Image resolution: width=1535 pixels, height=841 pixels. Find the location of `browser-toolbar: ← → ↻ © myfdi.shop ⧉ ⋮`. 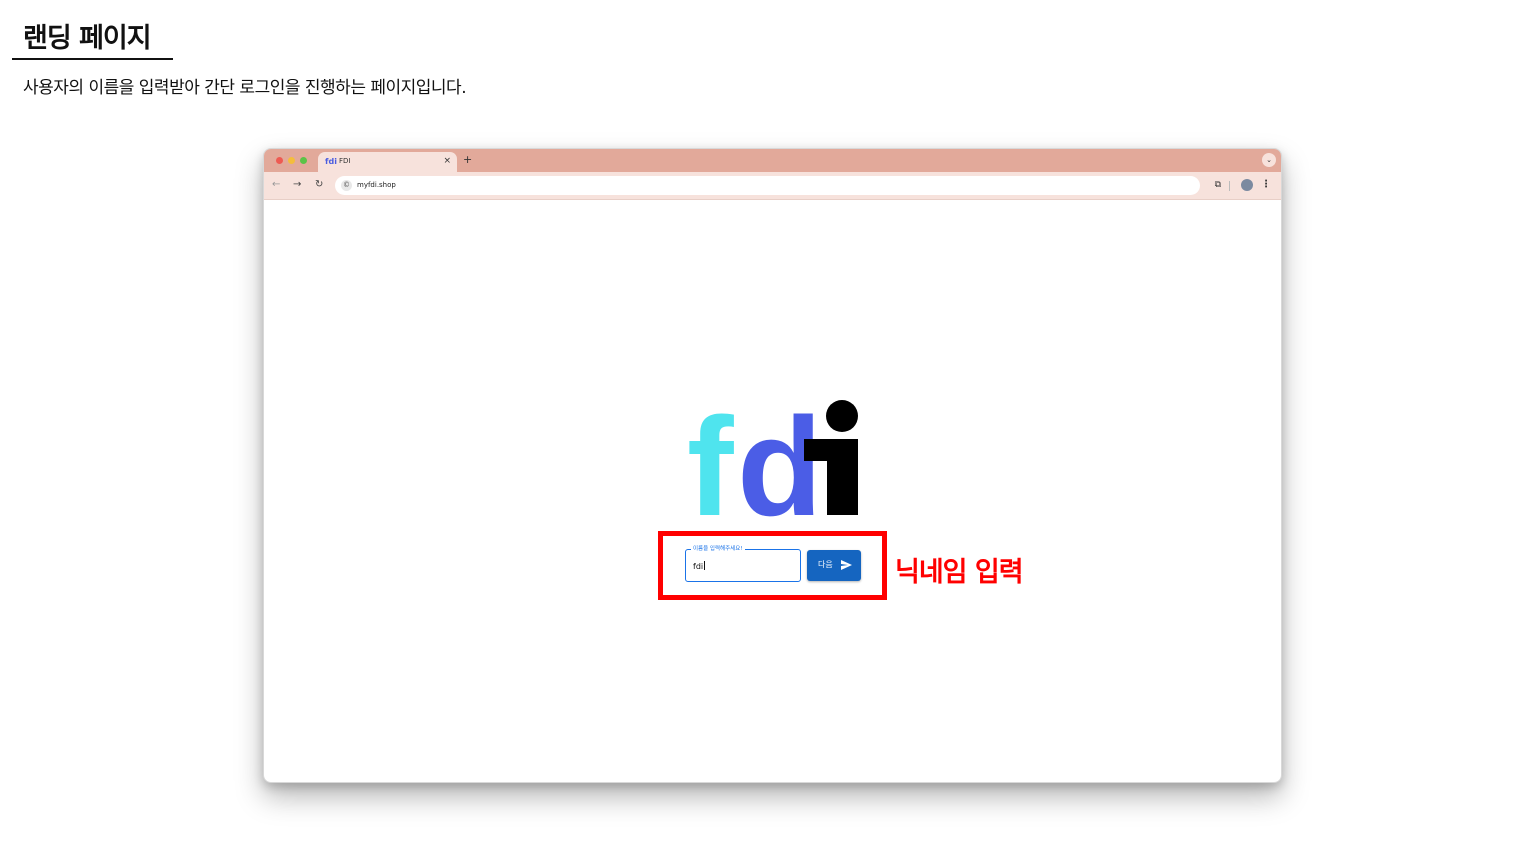

browser-toolbar: ← → ↻ © myfdi.shop ⧉ ⋮ is located at coordinates (772, 186).